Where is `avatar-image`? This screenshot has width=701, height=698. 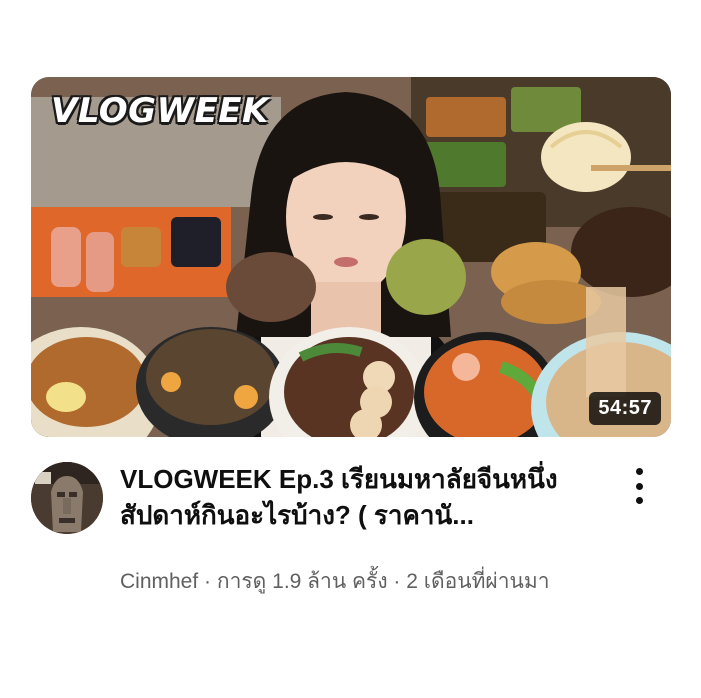 avatar-image is located at coordinates (67, 498).